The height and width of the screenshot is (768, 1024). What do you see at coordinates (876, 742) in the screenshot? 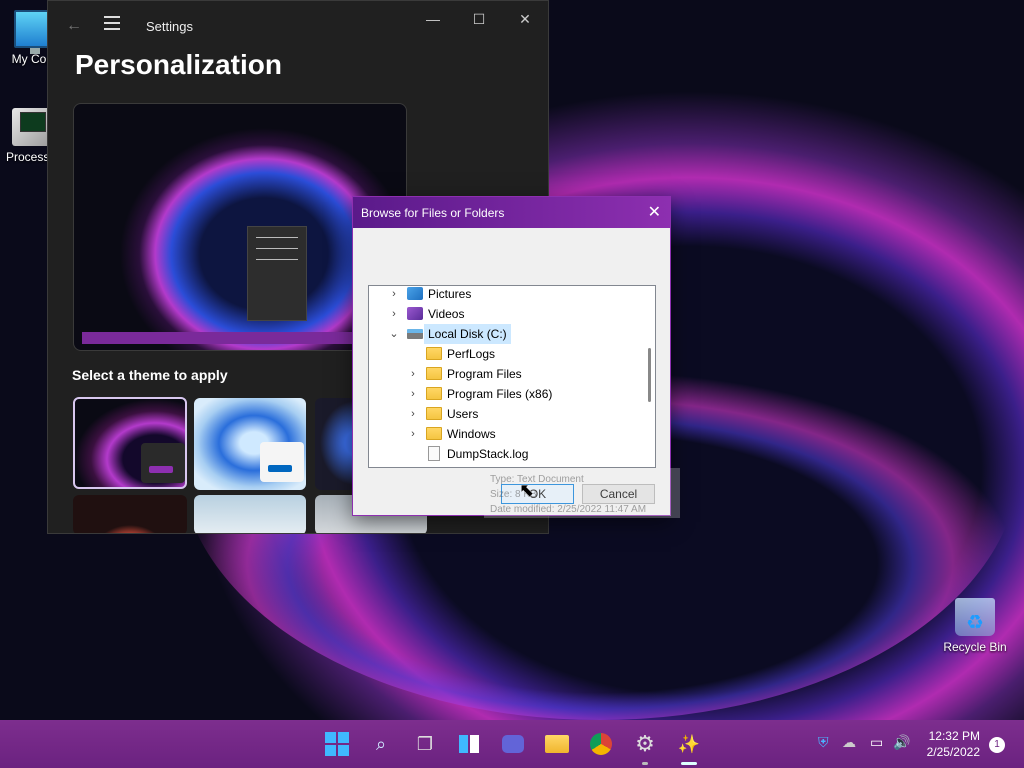
I see `display-icon: ▭` at bounding box center [876, 742].